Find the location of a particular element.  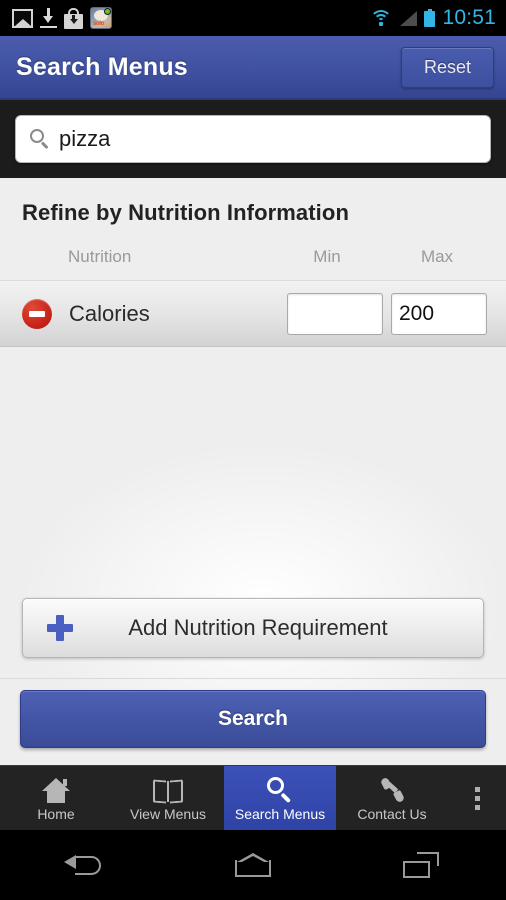

nutrition-label: Calories is located at coordinates (109, 313).